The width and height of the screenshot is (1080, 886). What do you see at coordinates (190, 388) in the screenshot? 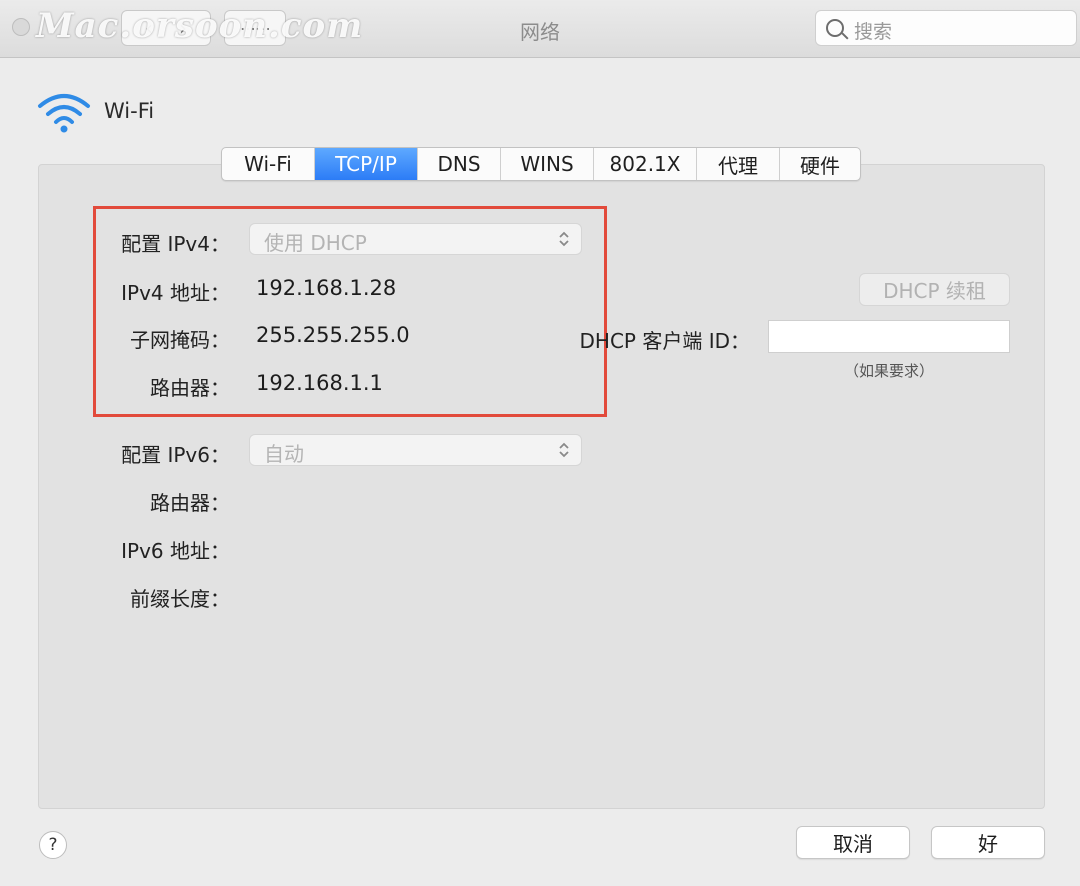
I see `ipv4-router-label: 路由器：` at bounding box center [190, 388].